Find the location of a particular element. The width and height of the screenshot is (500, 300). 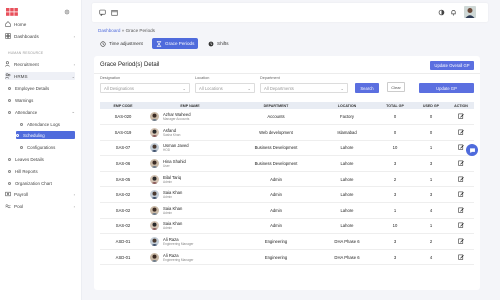

tab-label: Shifts is located at coordinates (223, 43).